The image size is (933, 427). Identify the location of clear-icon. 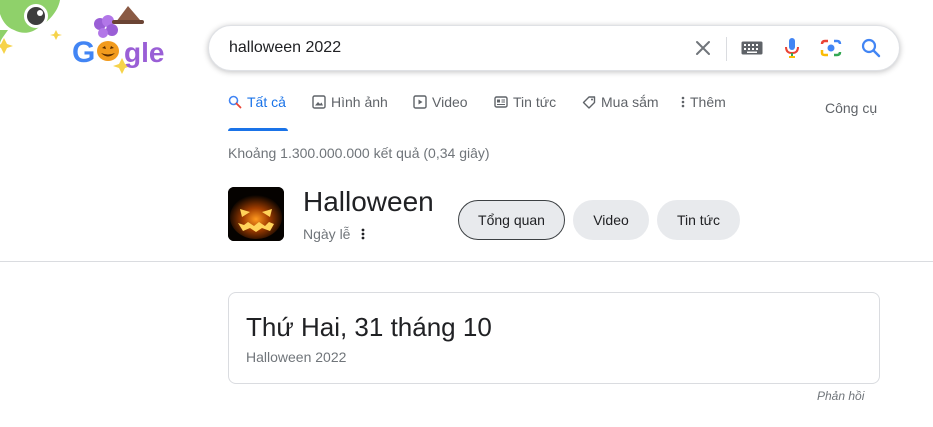
(703, 48).